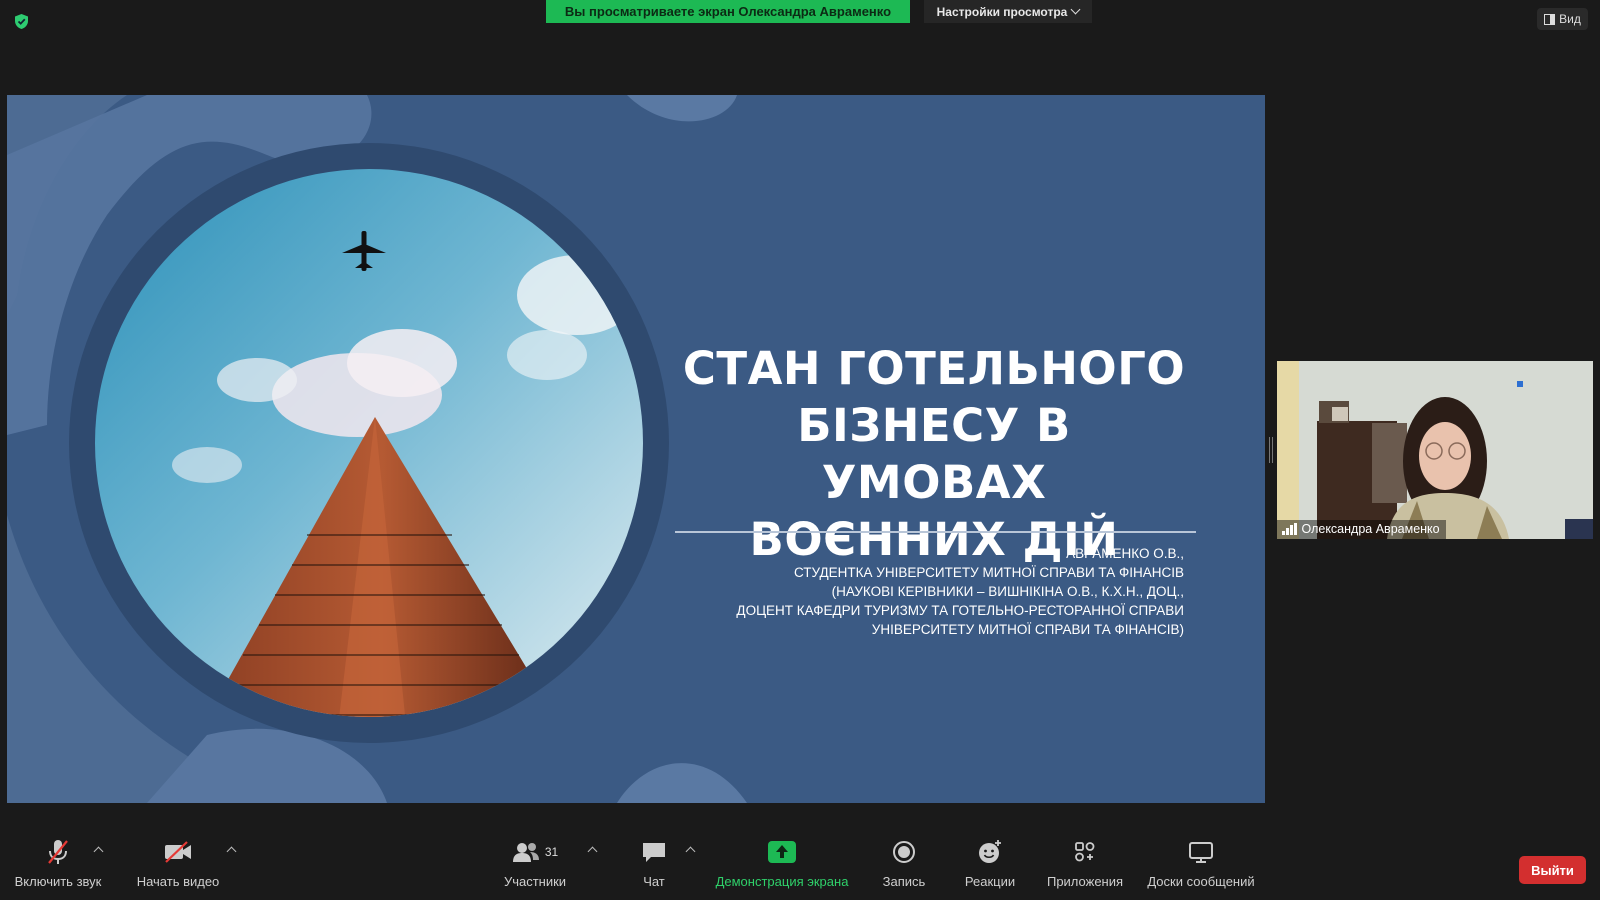 The height and width of the screenshot is (900, 1600). What do you see at coordinates (535, 868) in the screenshot?
I see `participants-button: 31 Участники` at bounding box center [535, 868].